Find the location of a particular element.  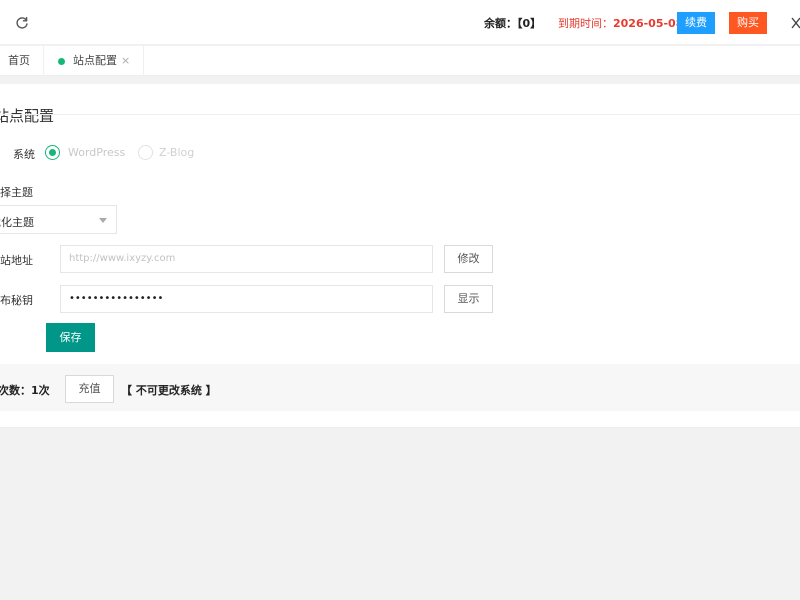

radio-wordpress is located at coordinates (52, 152).